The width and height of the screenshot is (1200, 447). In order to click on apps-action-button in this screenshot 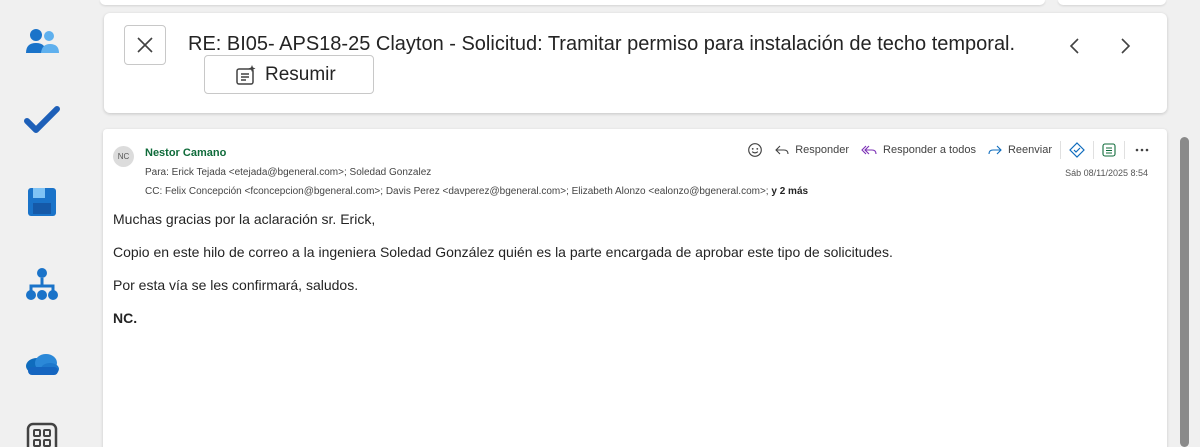, I will do `click(1109, 150)`.